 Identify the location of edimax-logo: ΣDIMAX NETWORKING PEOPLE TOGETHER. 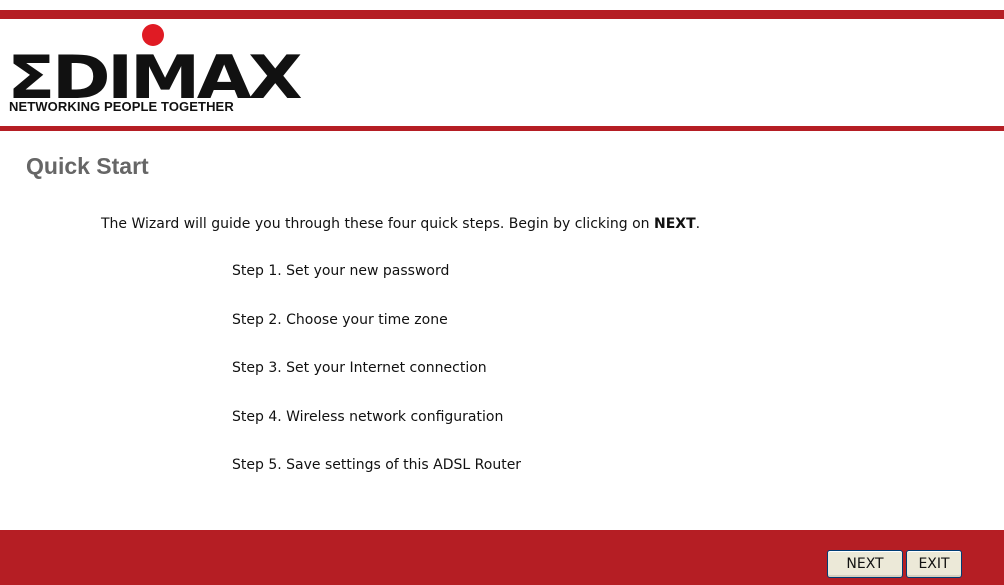
(177, 72).